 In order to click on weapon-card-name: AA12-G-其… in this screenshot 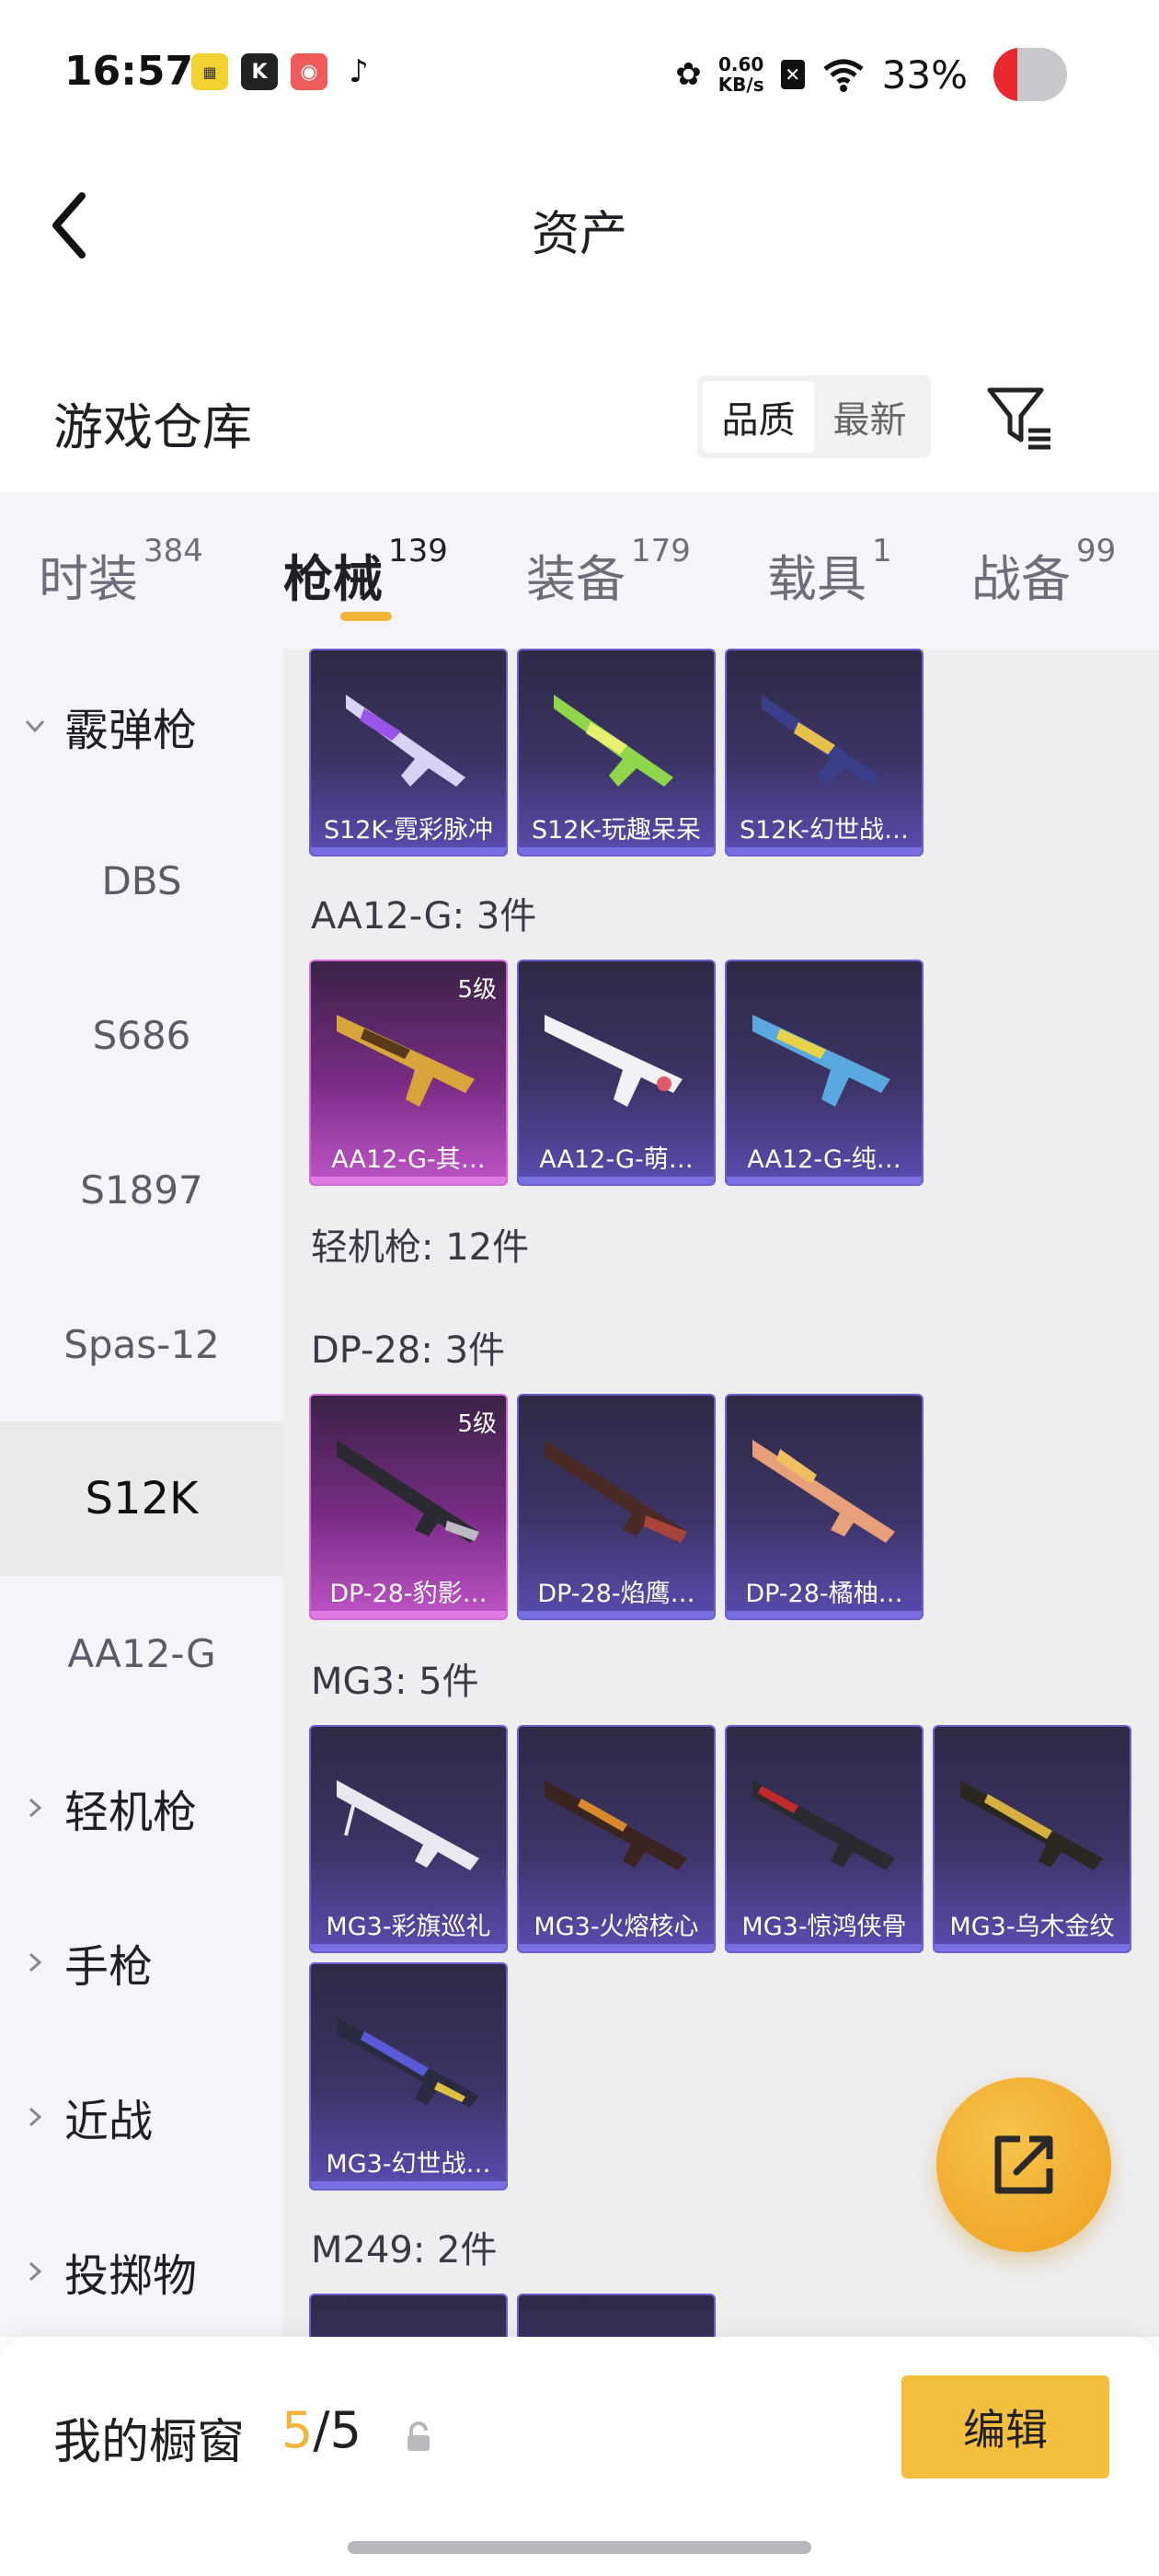, I will do `click(408, 1159)`.